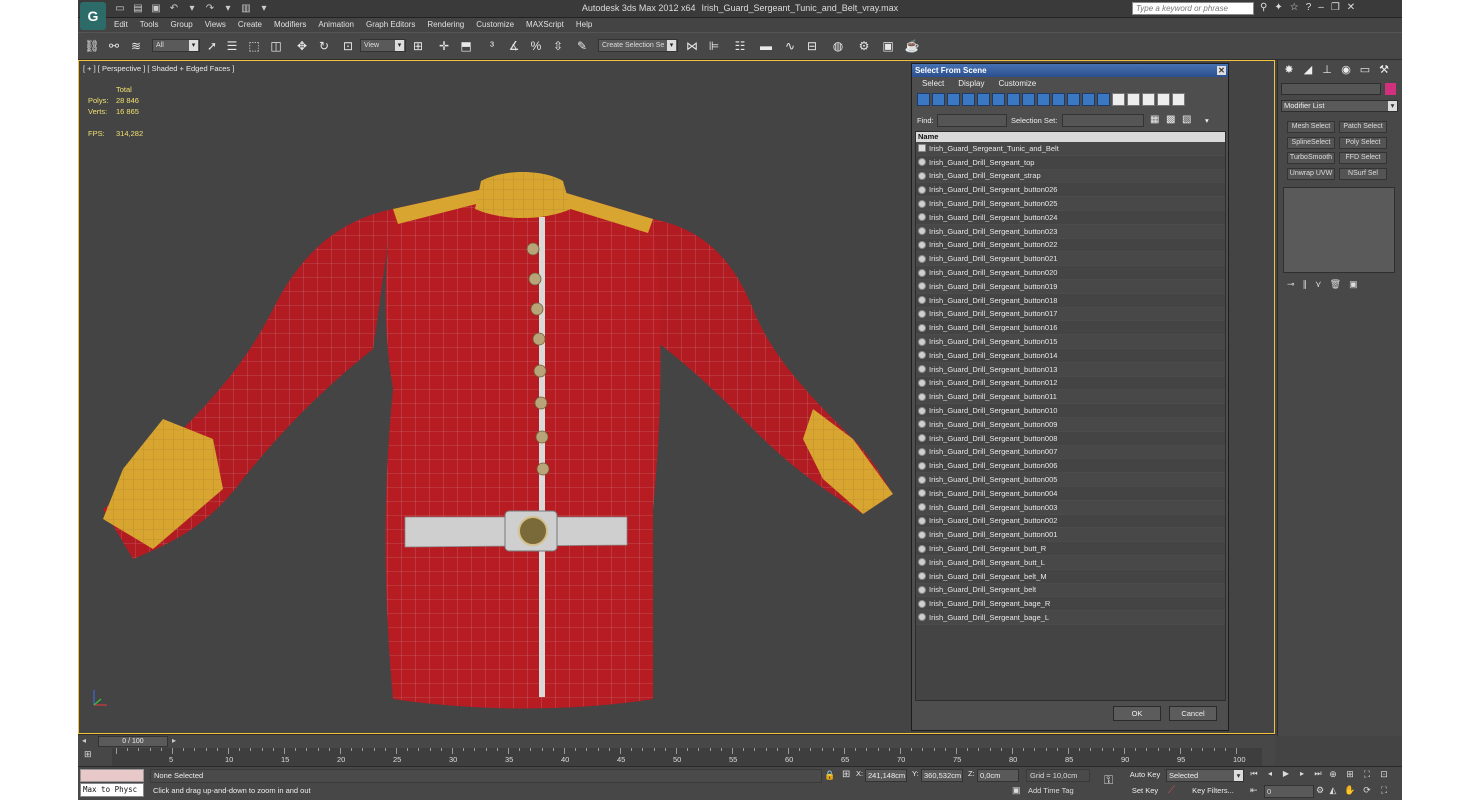 This screenshot has height=800, width=1480. I want to click on list-item: Irish_Guard_Drill_Sergeant_button011, so click(1070, 397).